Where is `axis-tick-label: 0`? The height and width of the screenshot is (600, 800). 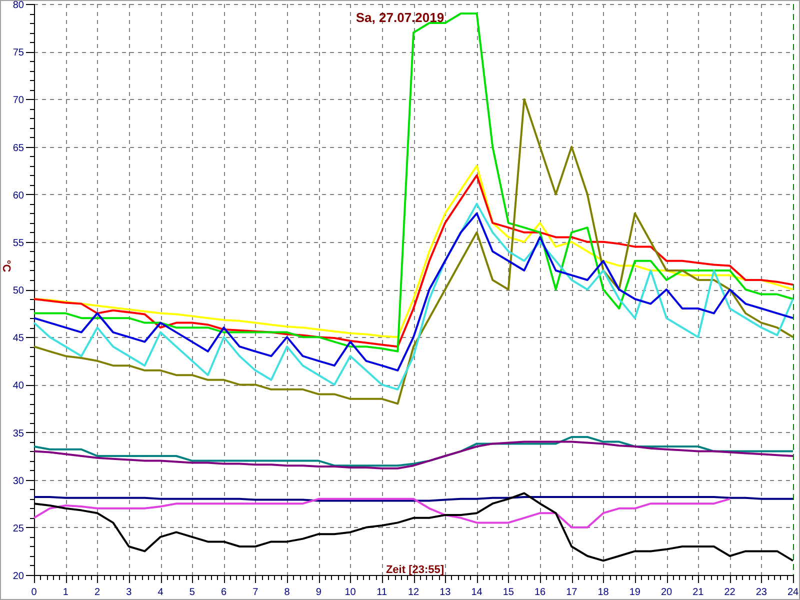 axis-tick-label: 0 is located at coordinates (34, 592).